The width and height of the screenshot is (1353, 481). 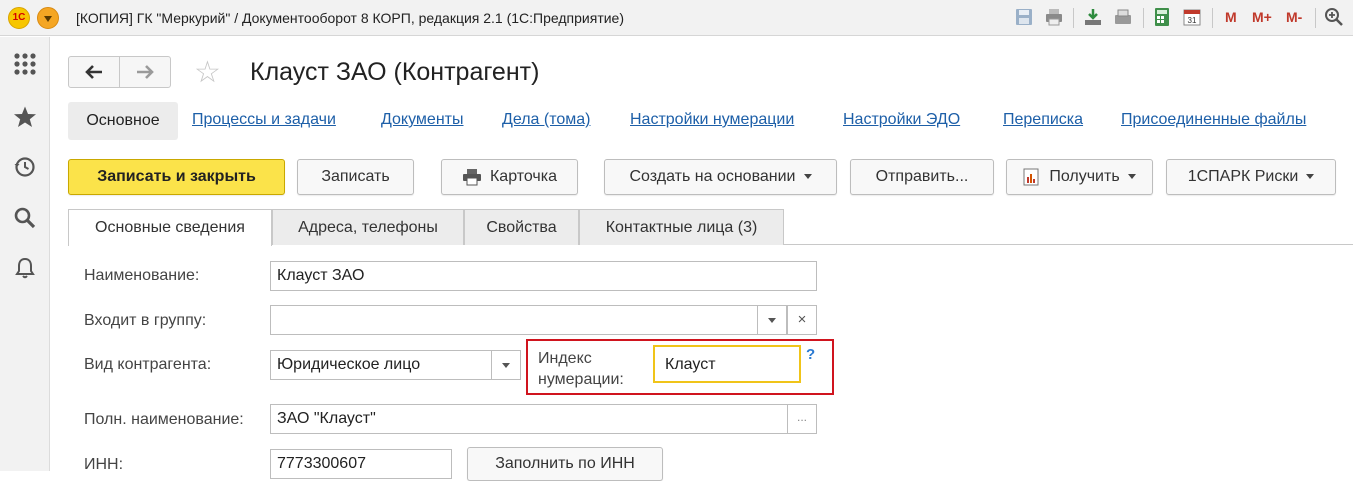 What do you see at coordinates (25, 254) in the screenshot?
I see `sidebar` at bounding box center [25, 254].